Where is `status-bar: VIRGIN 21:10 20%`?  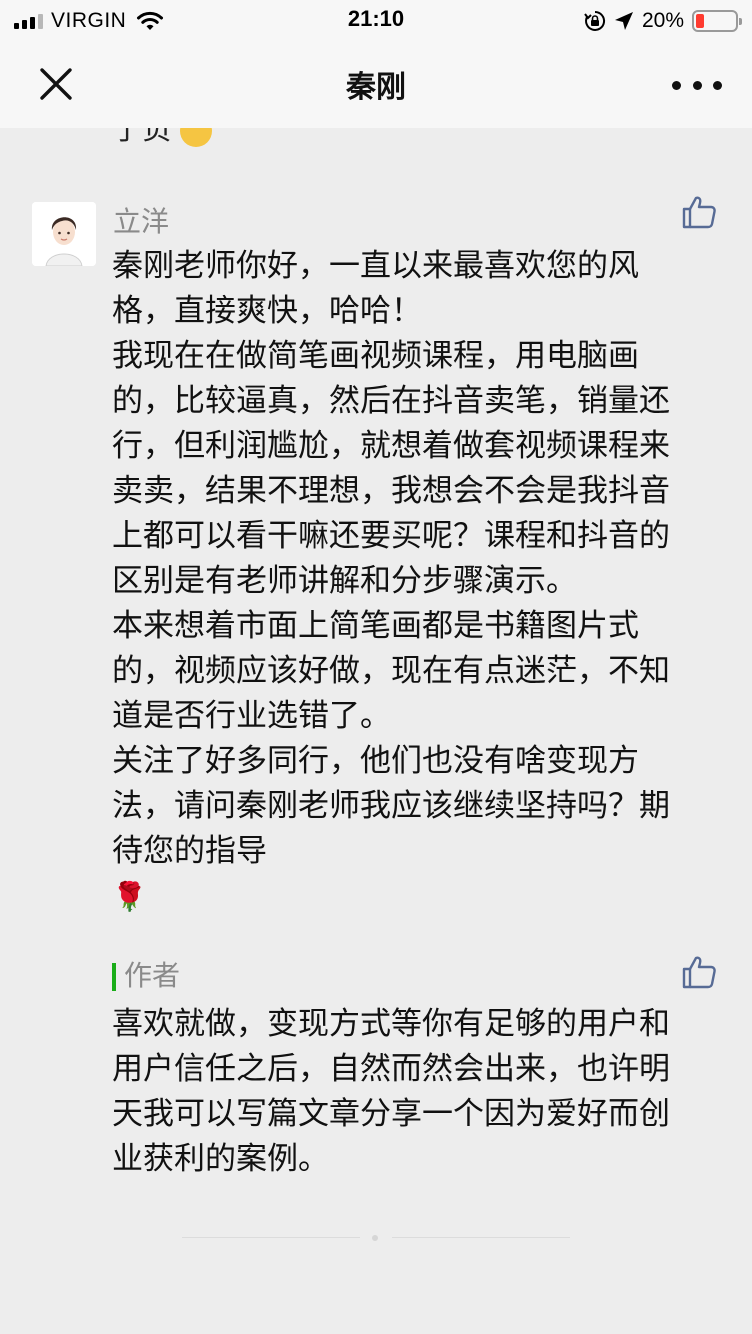
status-bar: VIRGIN 21:10 20% is located at coordinates (376, 21).